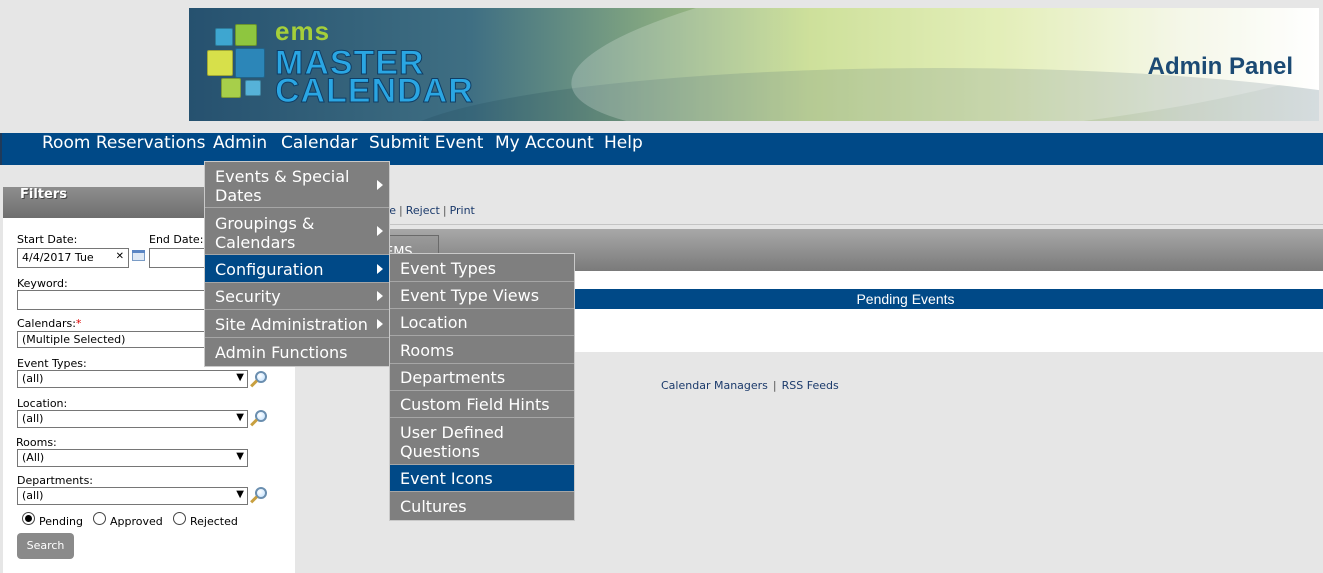  What do you see at coordinates (434, 322) in the screenshot?
I see `menu-item-label: Location` at bounding box center [434, 322].